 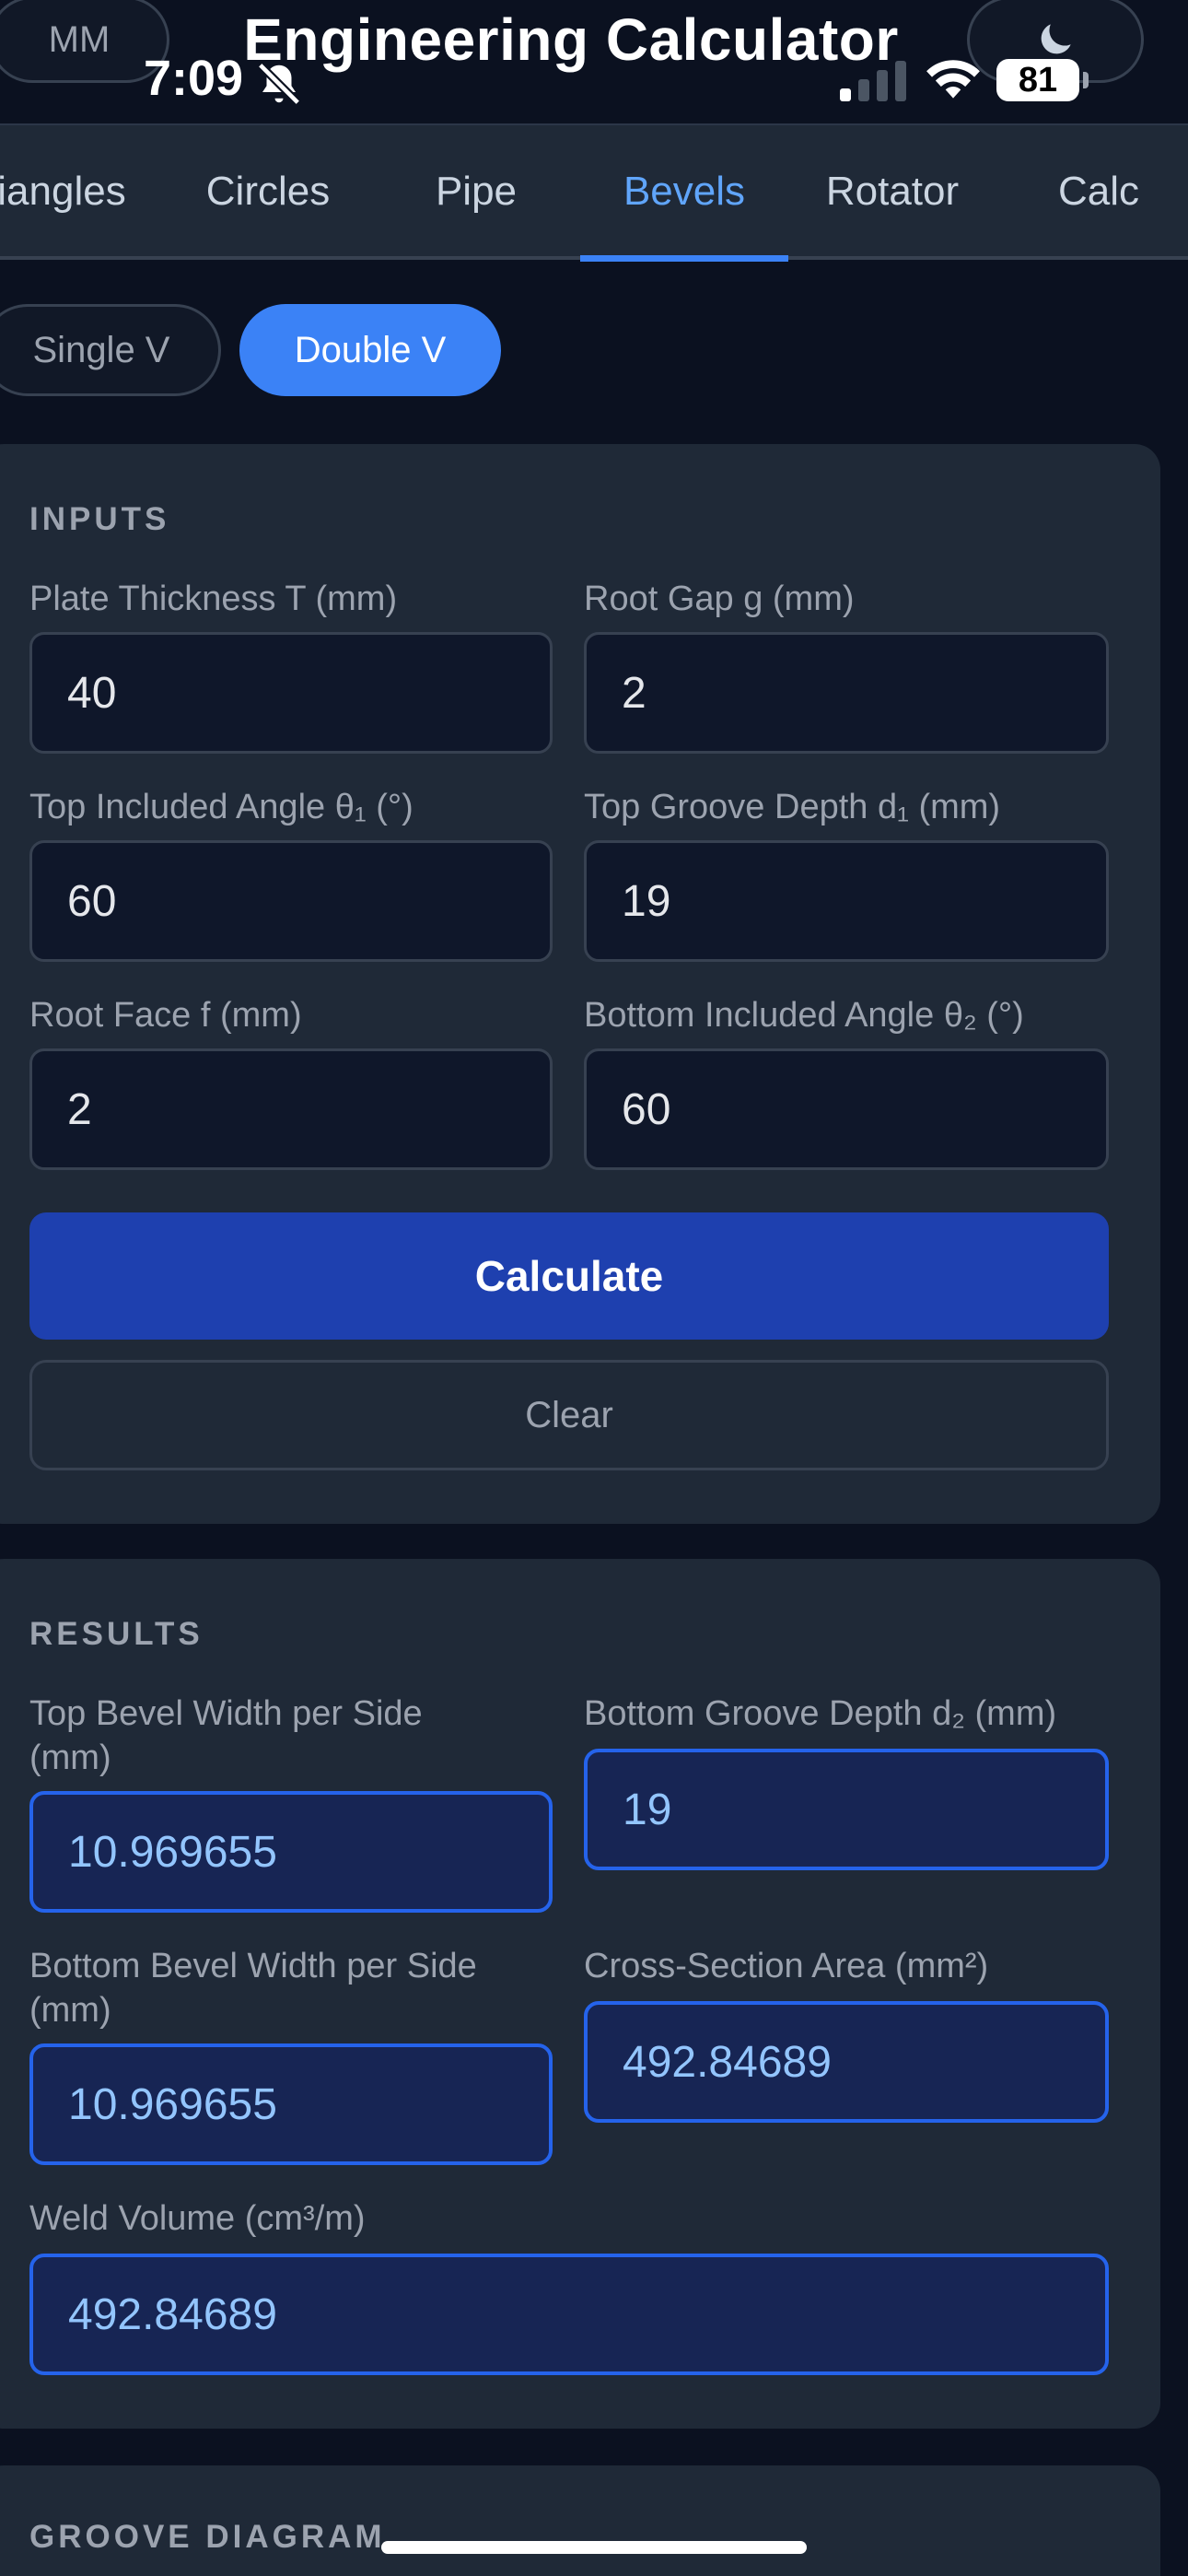 What do you see at coordinates (1091, 191) in the screenshot?
I see `tab-calc: Calc` at bounding box center [1091, 191].